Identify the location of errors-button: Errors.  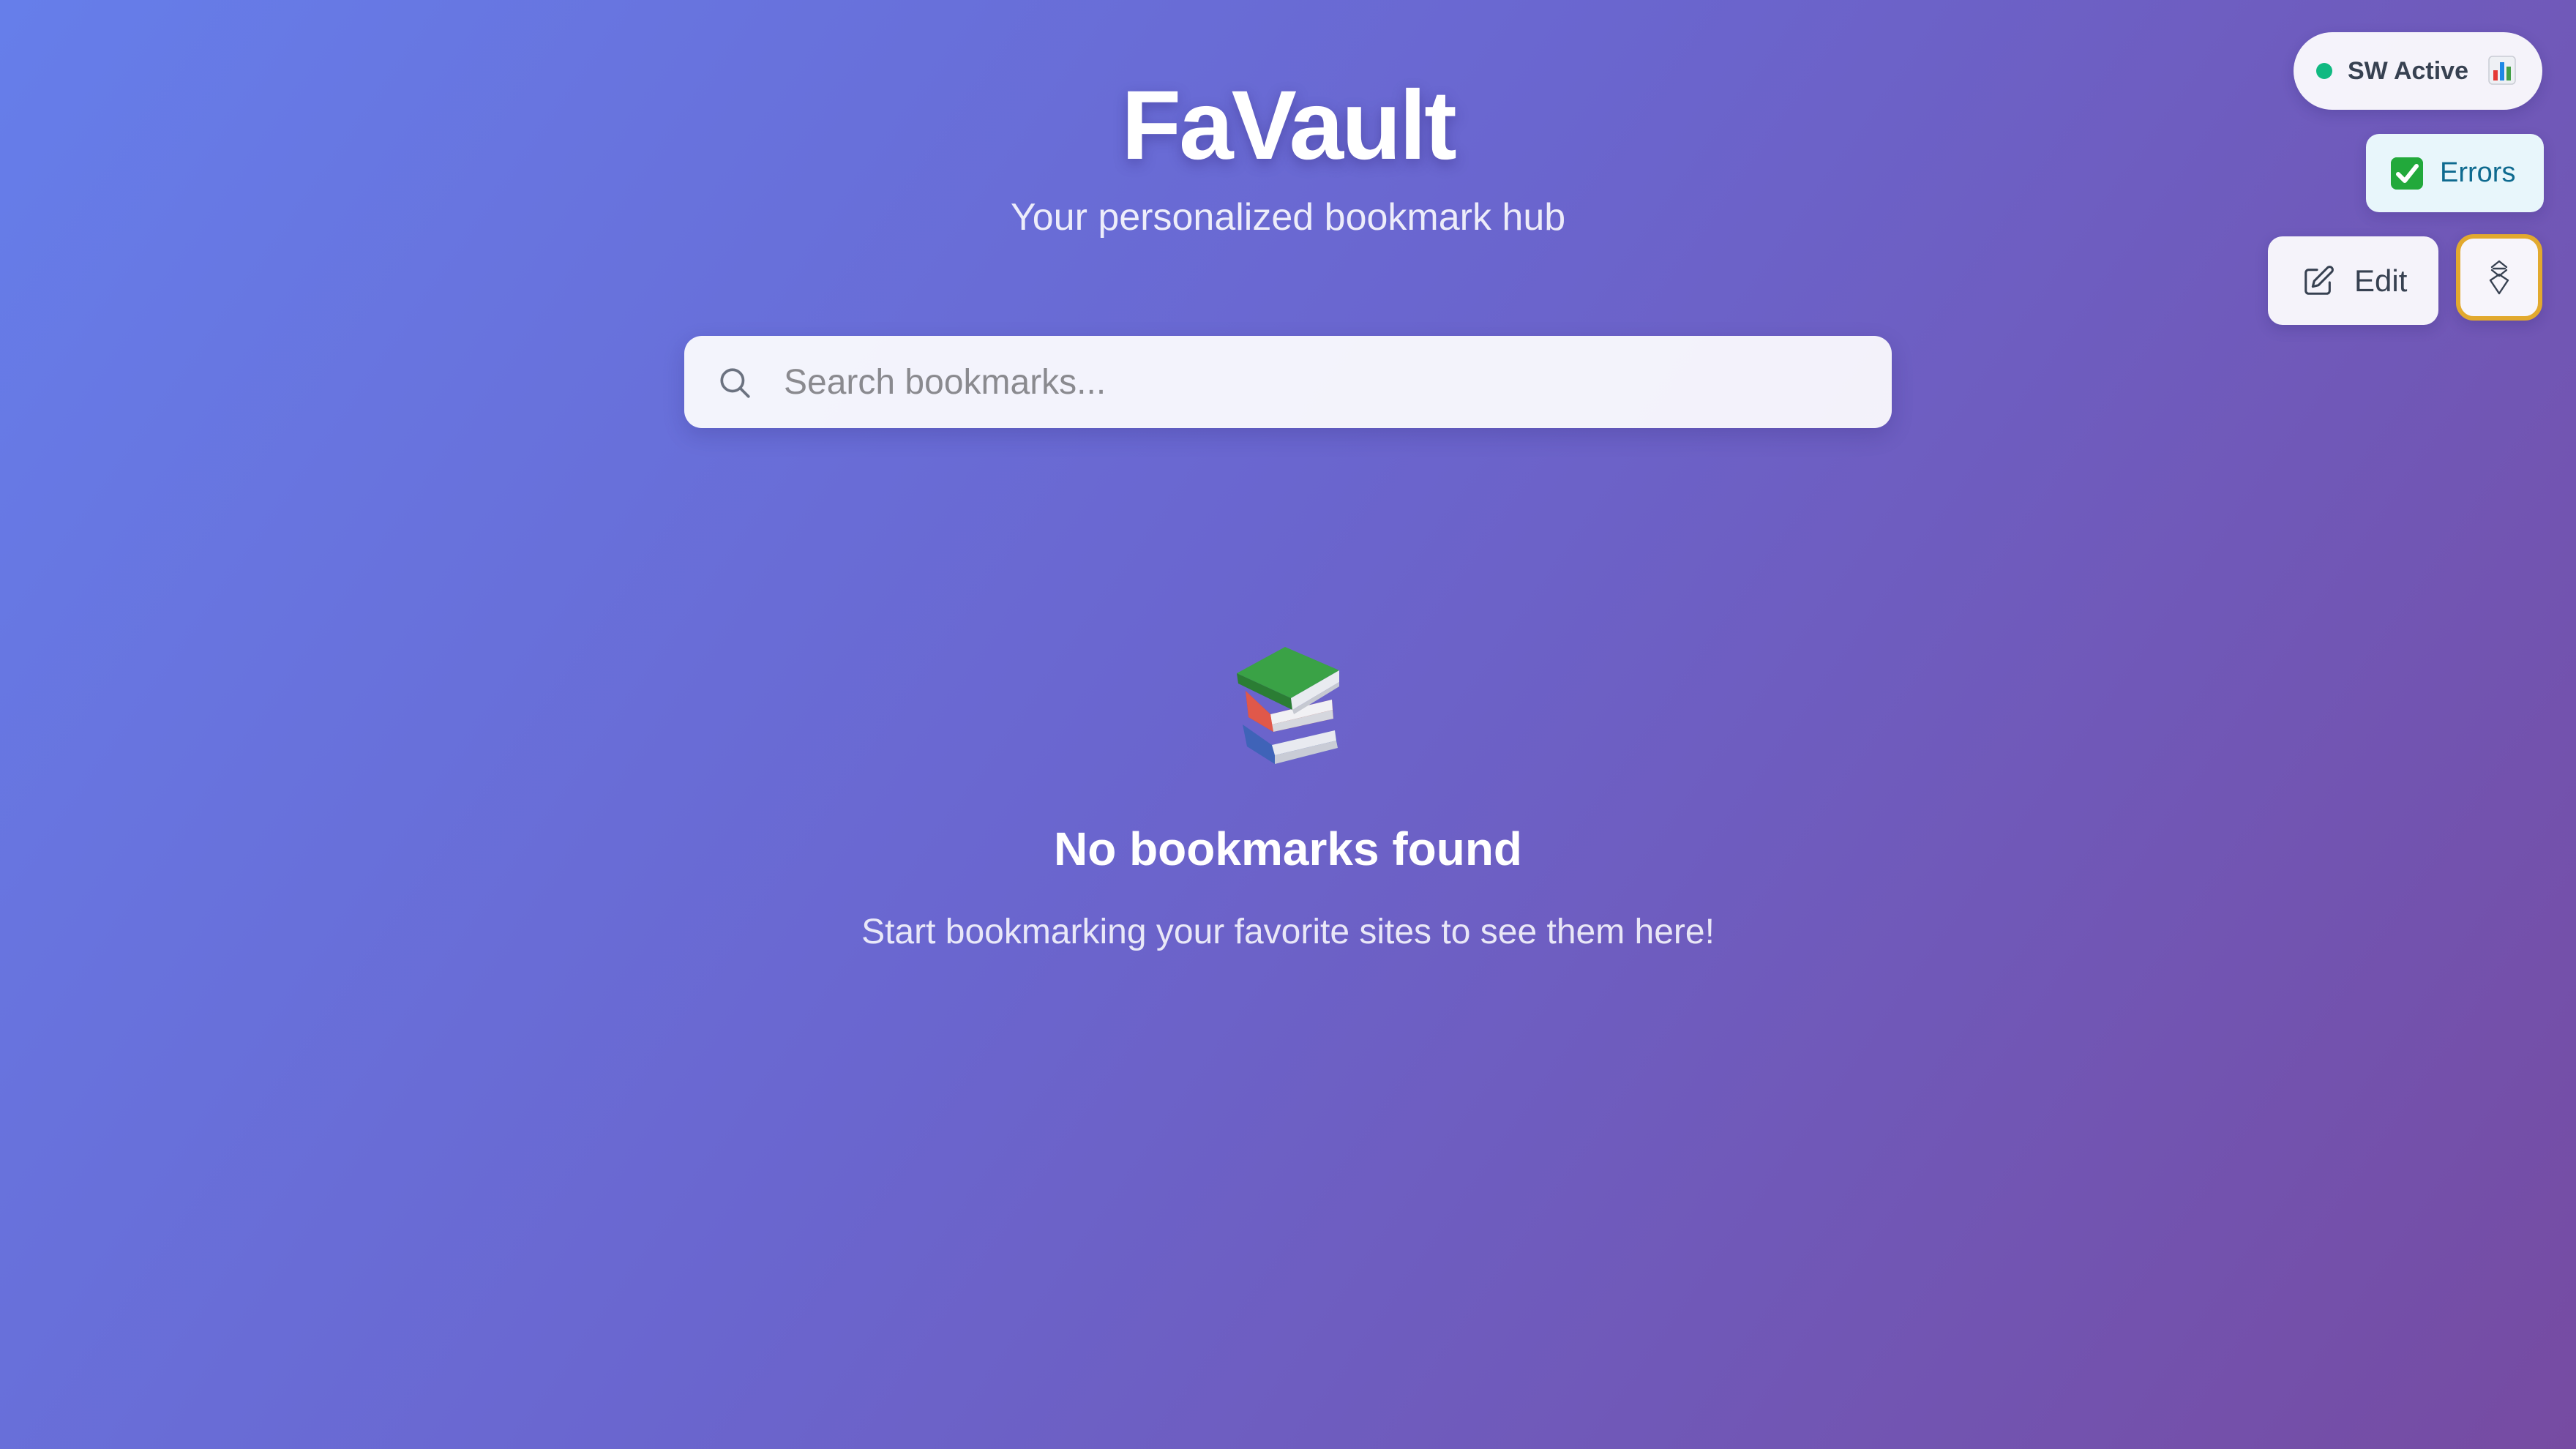
(2455, 173).